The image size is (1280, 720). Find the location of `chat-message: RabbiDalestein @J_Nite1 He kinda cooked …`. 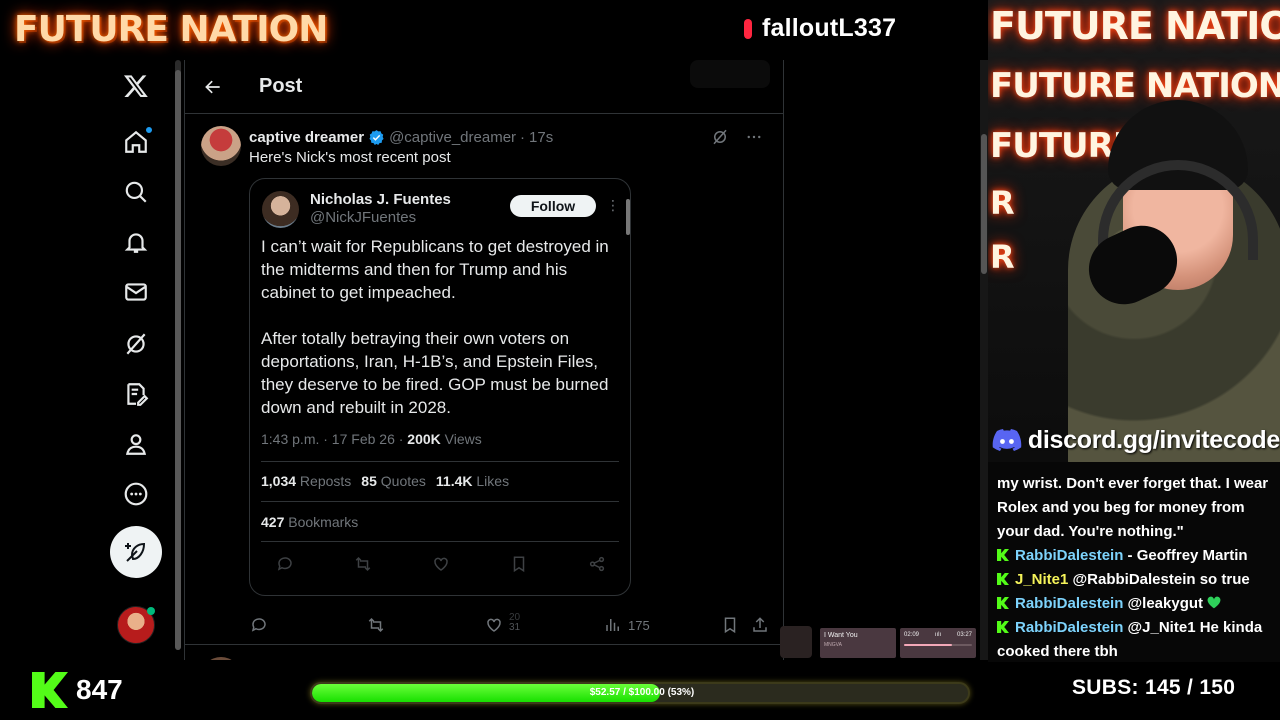

chat-message: RabbiDalestein @J_Nite1 He kinda cooked … is located at coordinates (1135, 639).